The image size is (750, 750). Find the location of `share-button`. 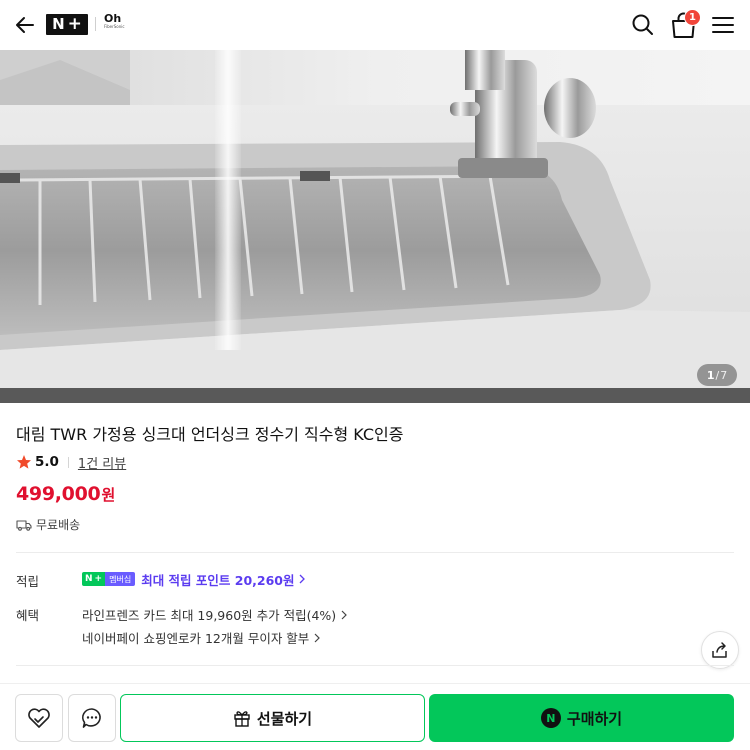

share-button is located at coordinates (720, 650).